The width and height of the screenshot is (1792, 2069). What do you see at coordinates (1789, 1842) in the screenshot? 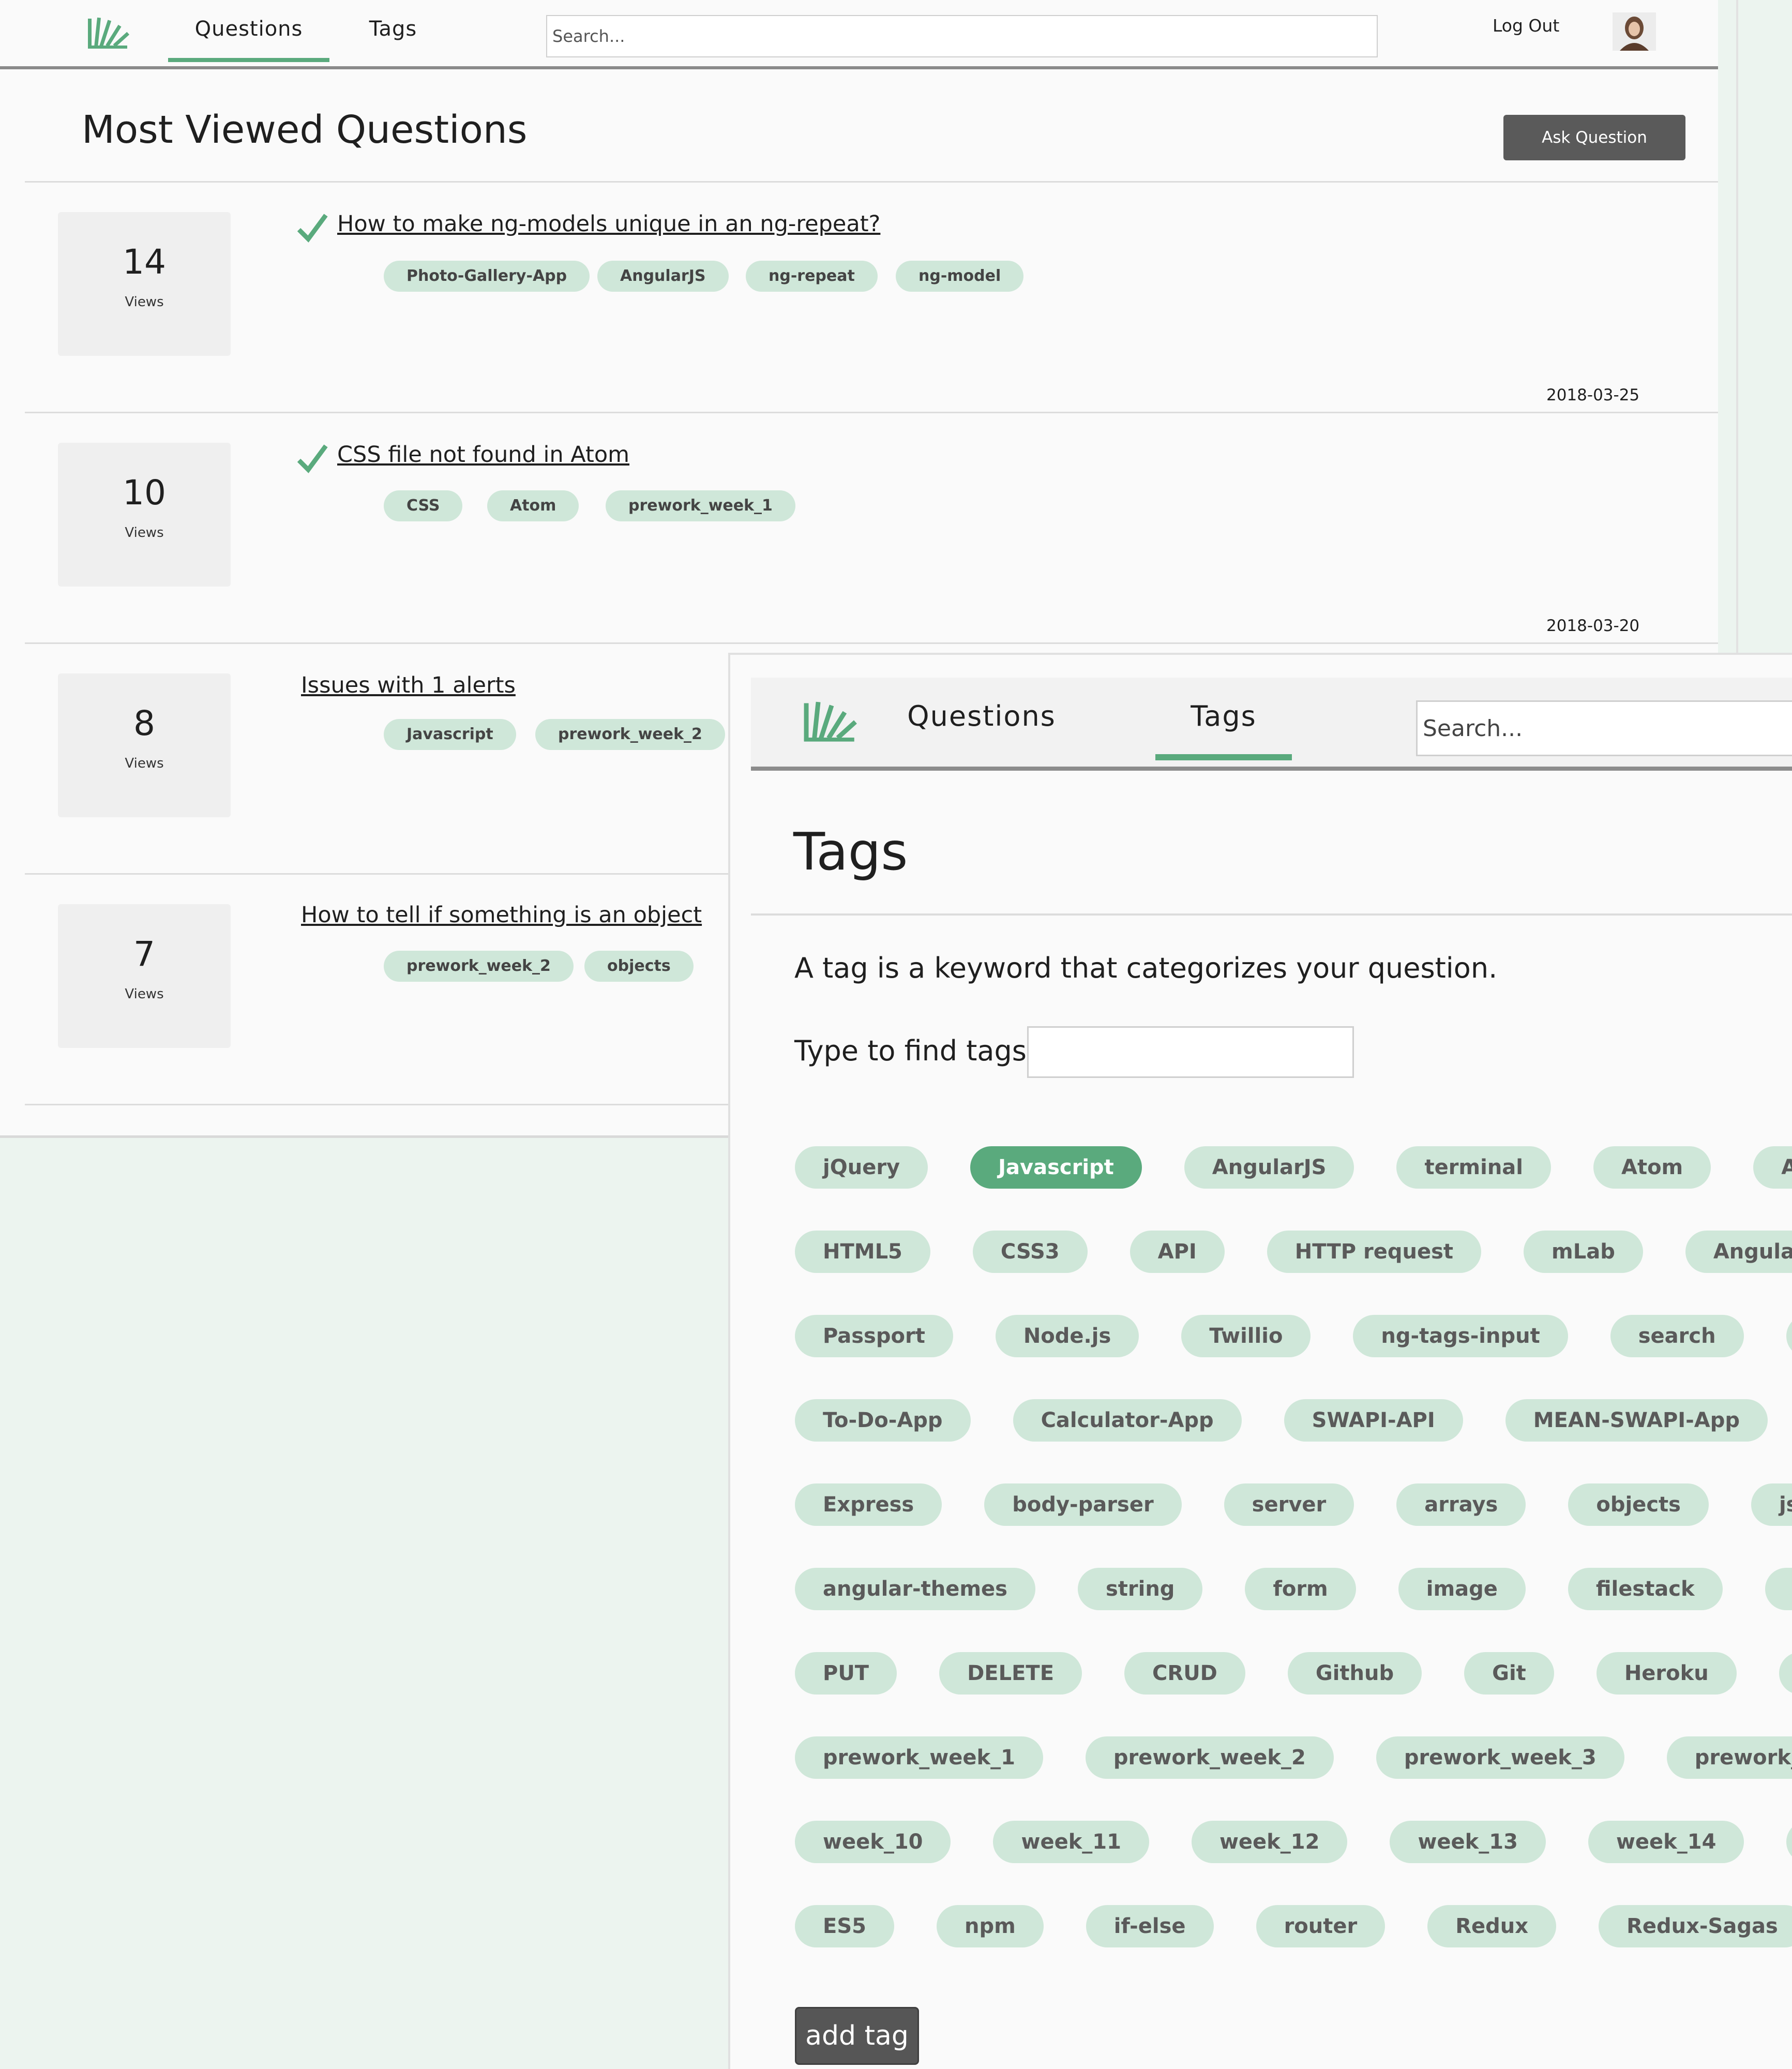
I see `tag-chip: week_1` at bounding box center [1789, 1842].